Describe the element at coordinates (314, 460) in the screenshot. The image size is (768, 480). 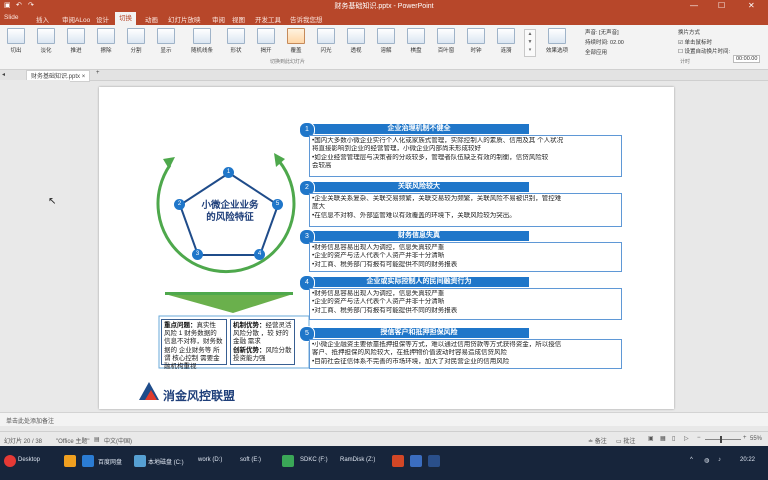
I see `taskbar-drive-f: SDKC (F:)` at that location.